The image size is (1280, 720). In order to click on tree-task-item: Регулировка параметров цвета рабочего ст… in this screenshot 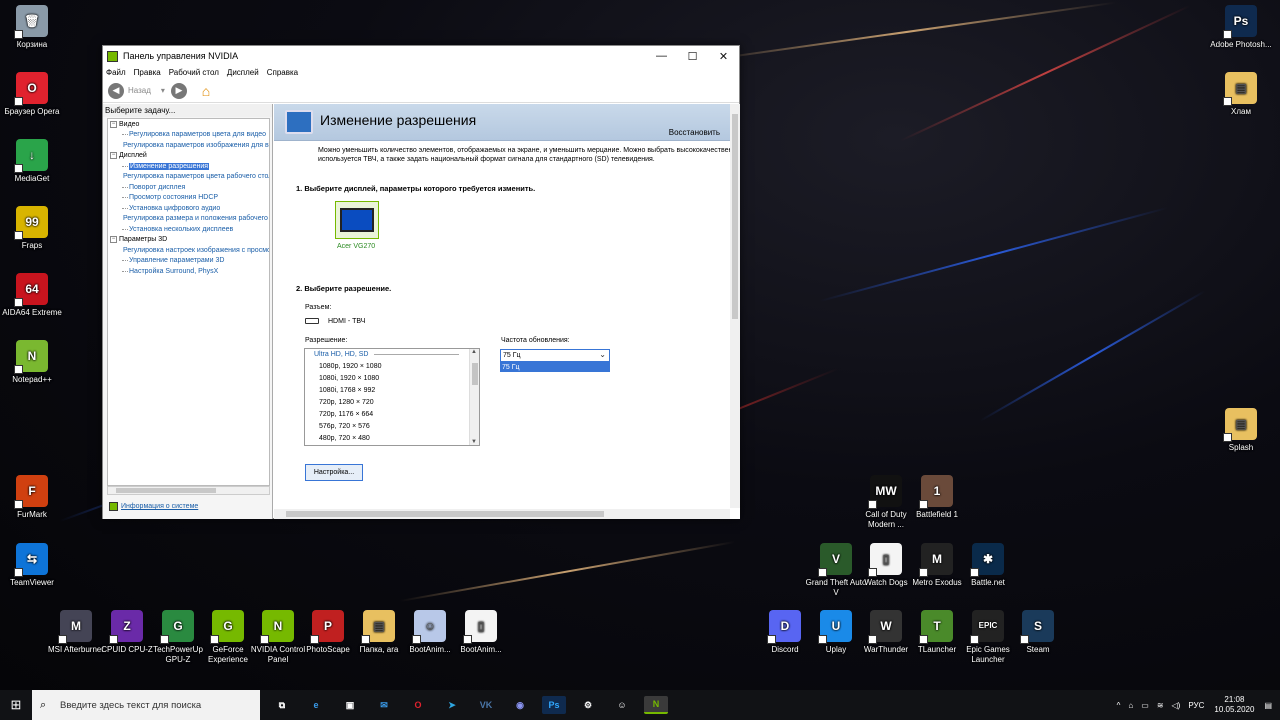, I will do `click(188, 177)`.